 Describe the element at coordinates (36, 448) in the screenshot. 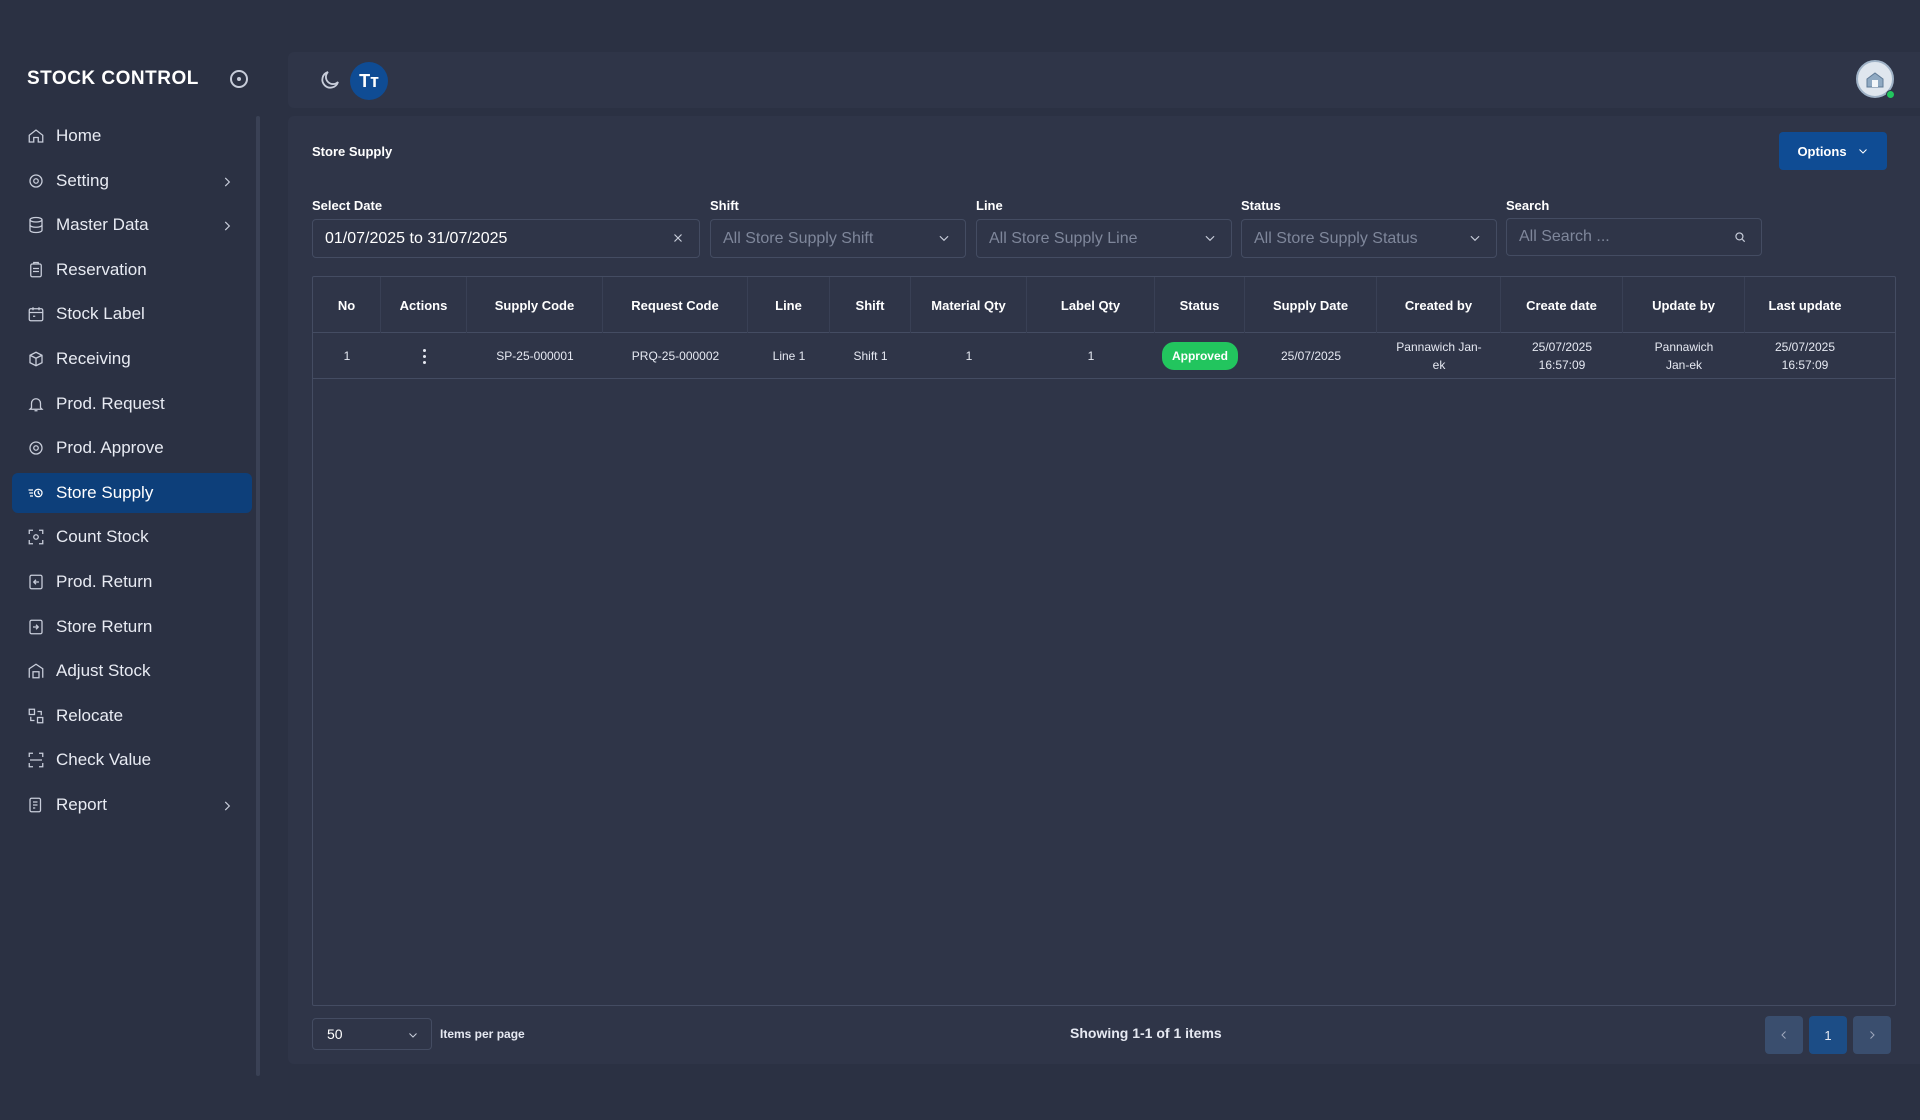

I see `gear-check-icon` at that location.